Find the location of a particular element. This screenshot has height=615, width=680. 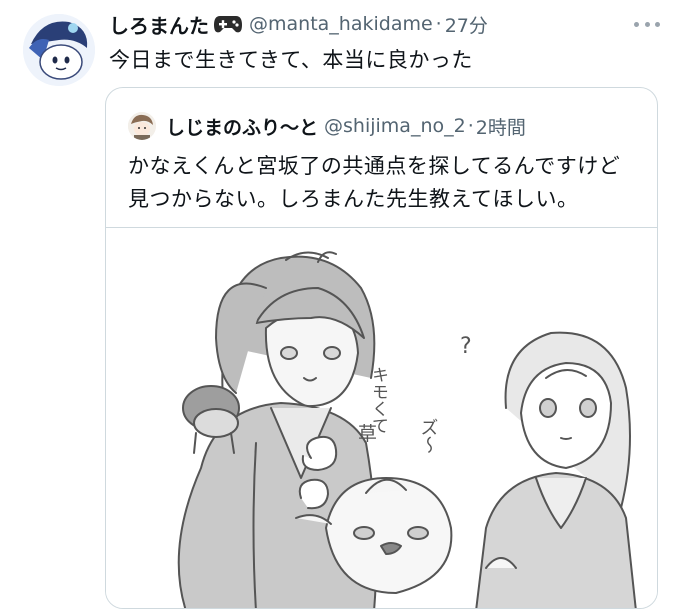

display-name: しろまんた is located at coordinates (159, 24).